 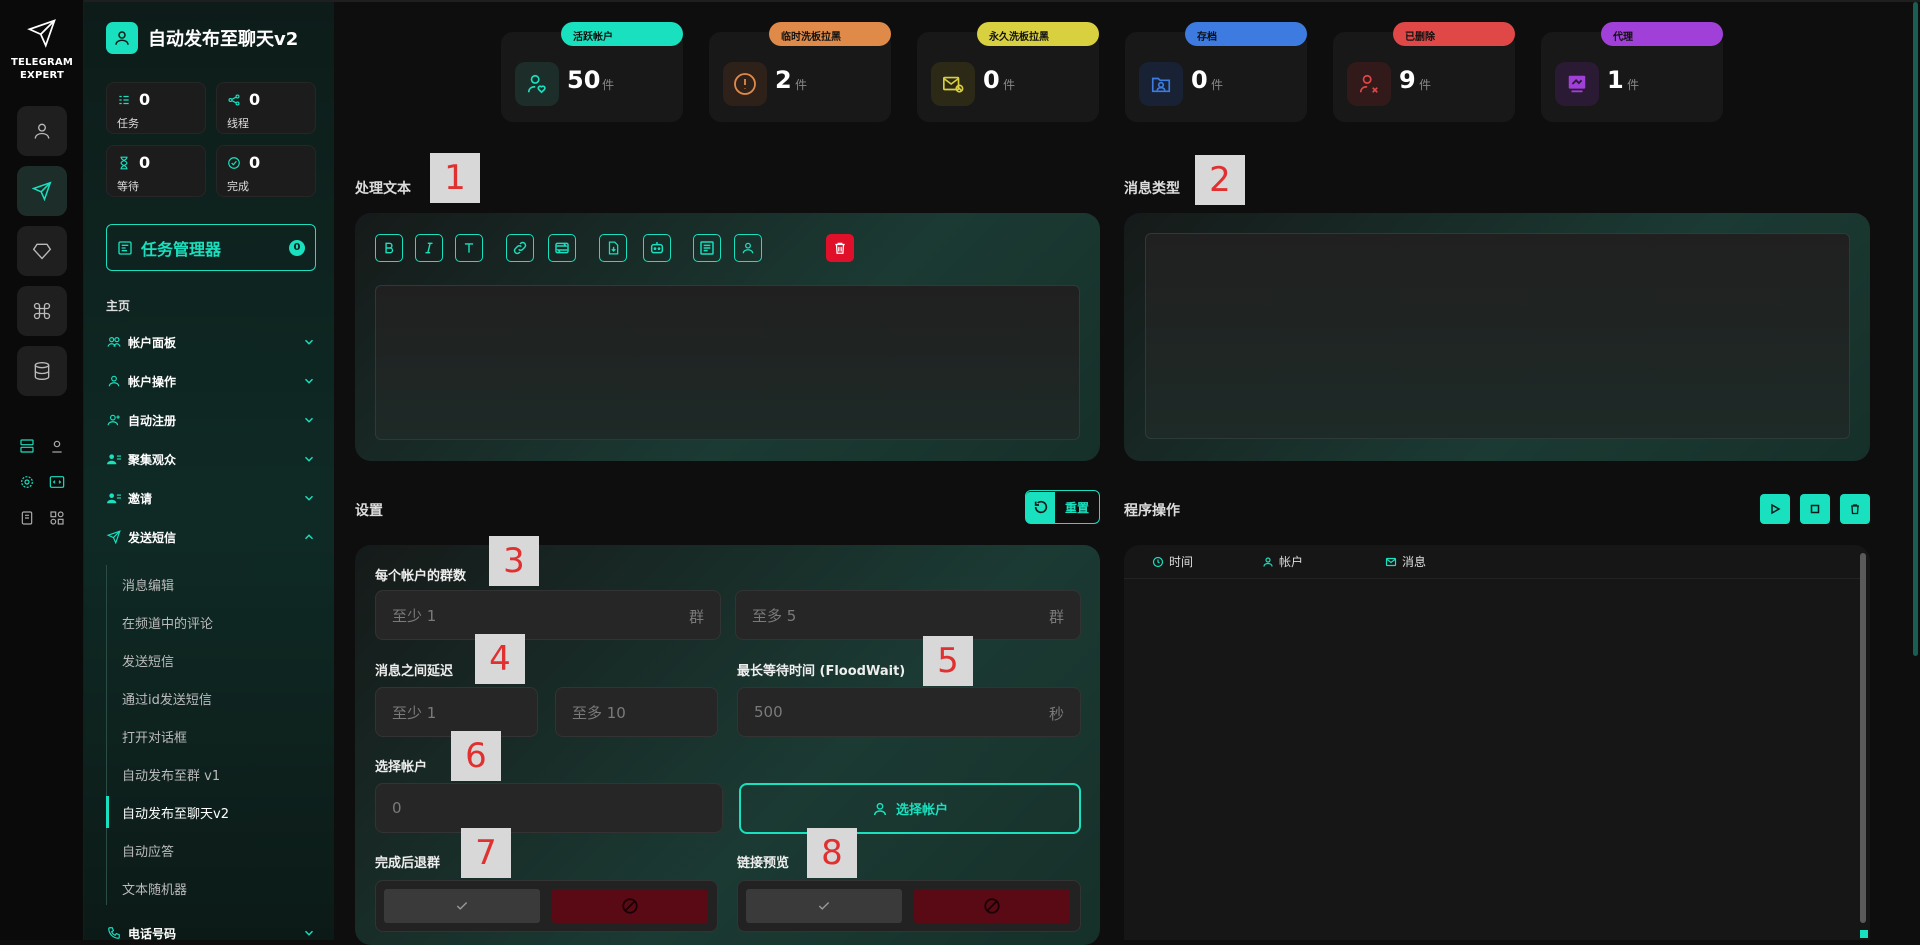 What do you see at coordinates (211, 247) in the screenshot?
I see `task-manager-button: 任务管理器 0` at bounding box center [211, 247].